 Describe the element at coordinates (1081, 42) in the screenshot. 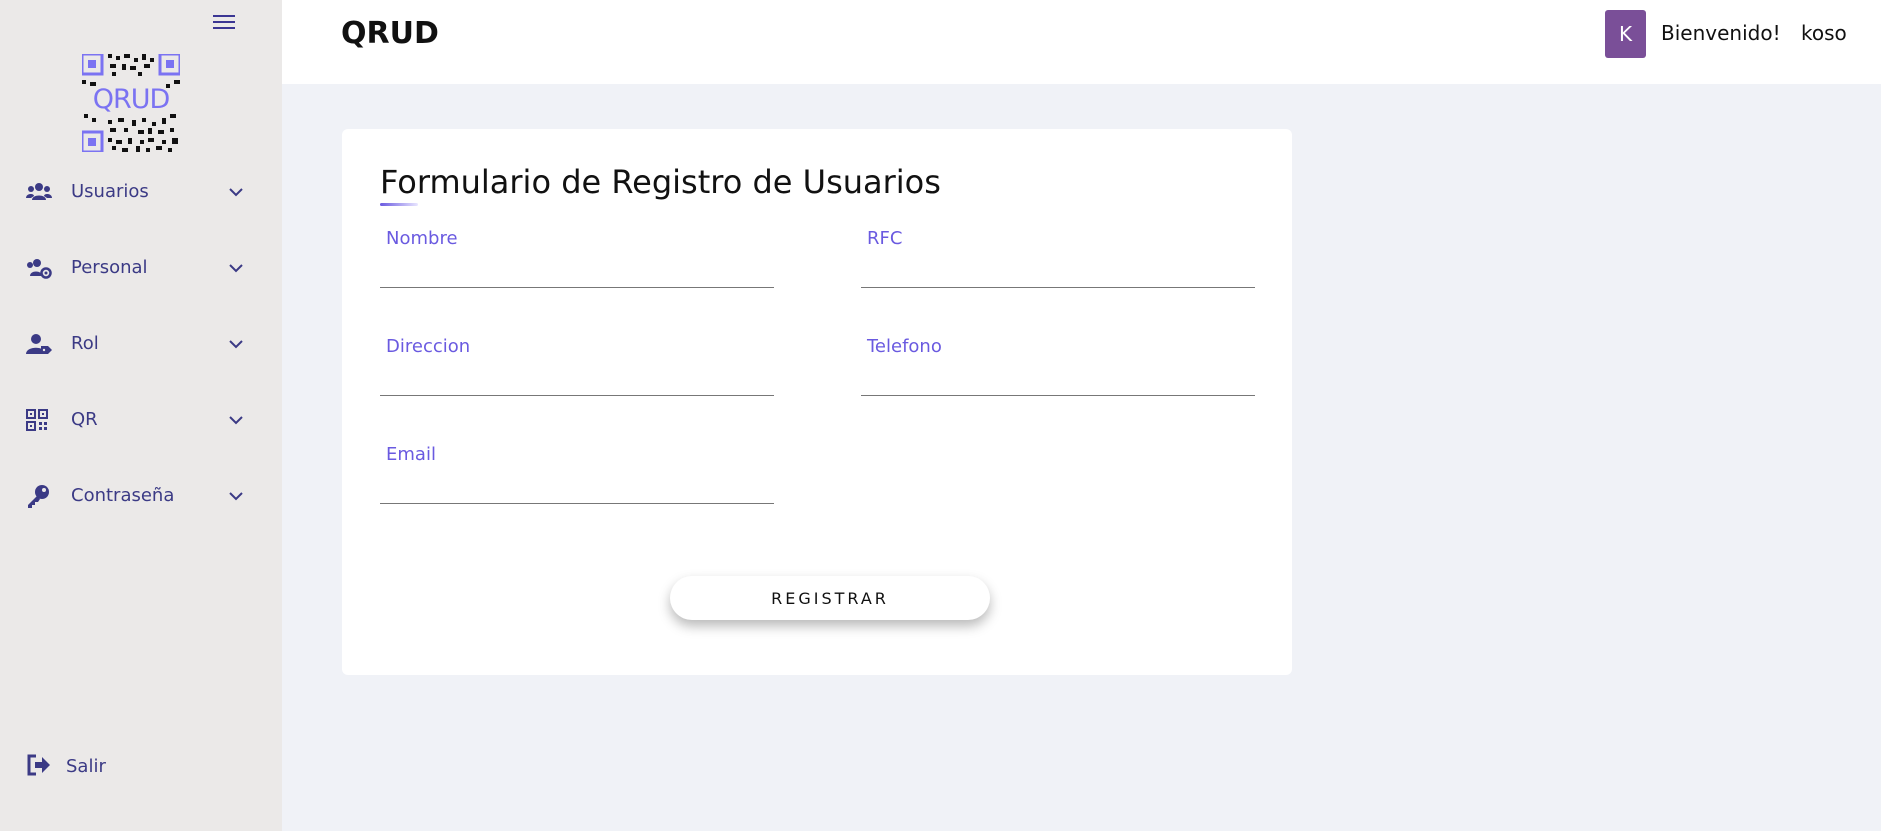

I see `top-header: QRUD K Bienvenido! koso` at that location.